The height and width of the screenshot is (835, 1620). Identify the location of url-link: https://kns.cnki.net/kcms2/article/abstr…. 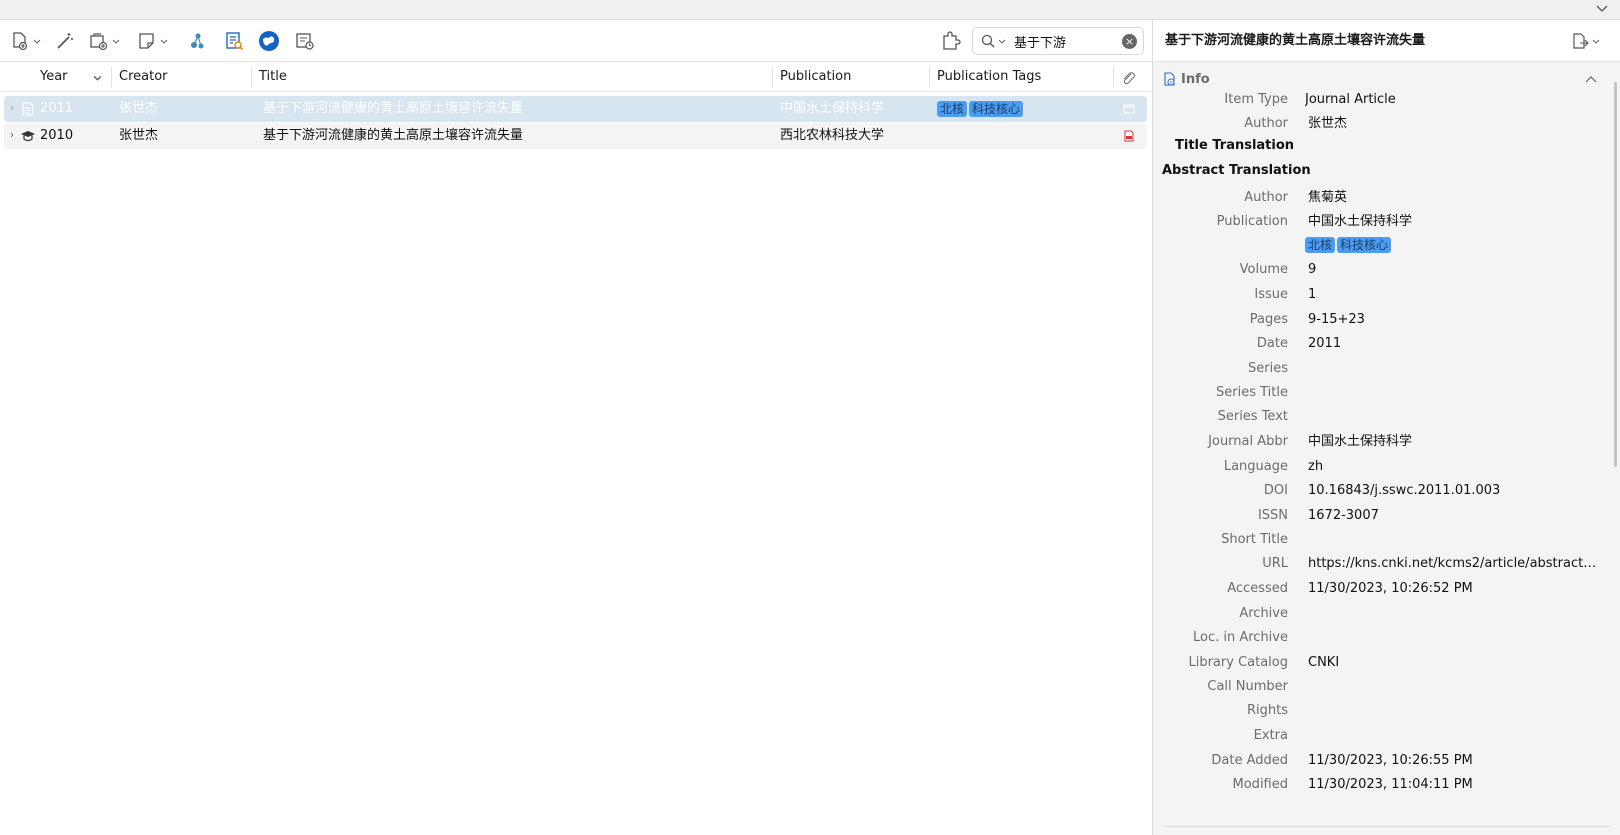
(1455, 564).